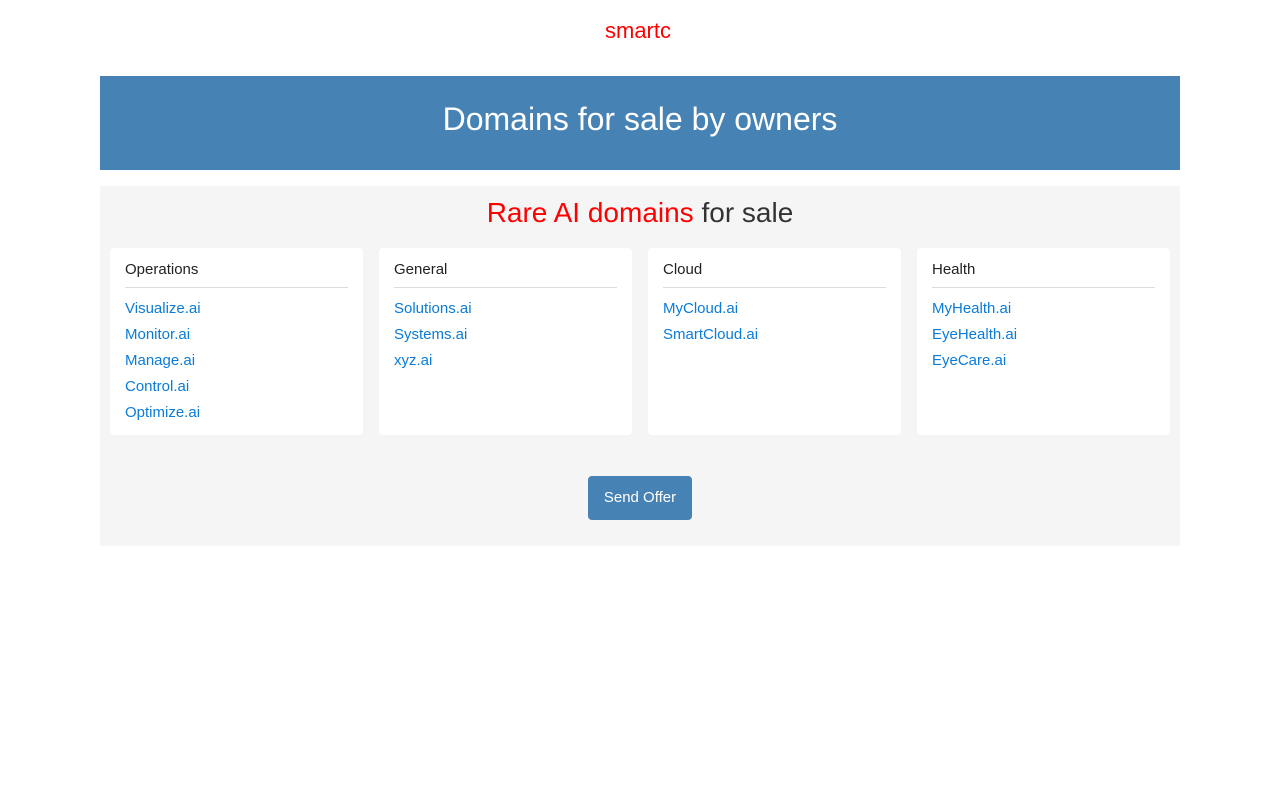 The height and width of the screenshot is (800, 1280). What do you see at coordinates (505, 309) in the screenshot?
I see `list-item: Solutions.ai` at bounding box center [505, 309].